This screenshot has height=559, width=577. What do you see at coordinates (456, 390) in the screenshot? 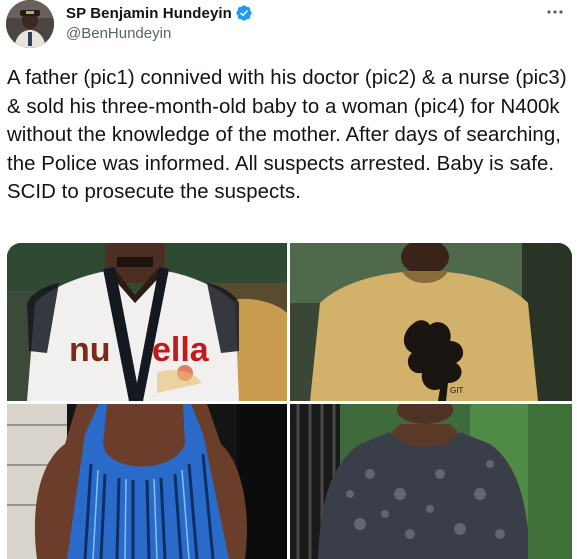
I see `svg-text: GIT` at bounding box center [456, 390].